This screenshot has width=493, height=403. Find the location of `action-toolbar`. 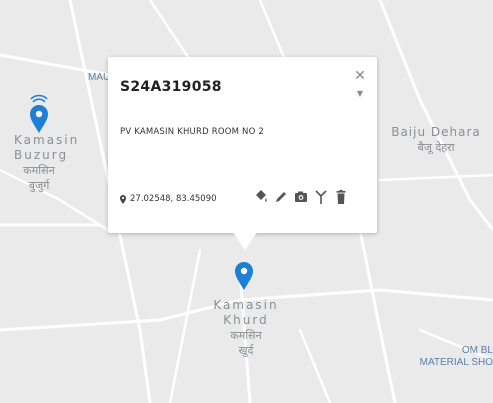

action-toolbar is located at coordinates (301, 197).